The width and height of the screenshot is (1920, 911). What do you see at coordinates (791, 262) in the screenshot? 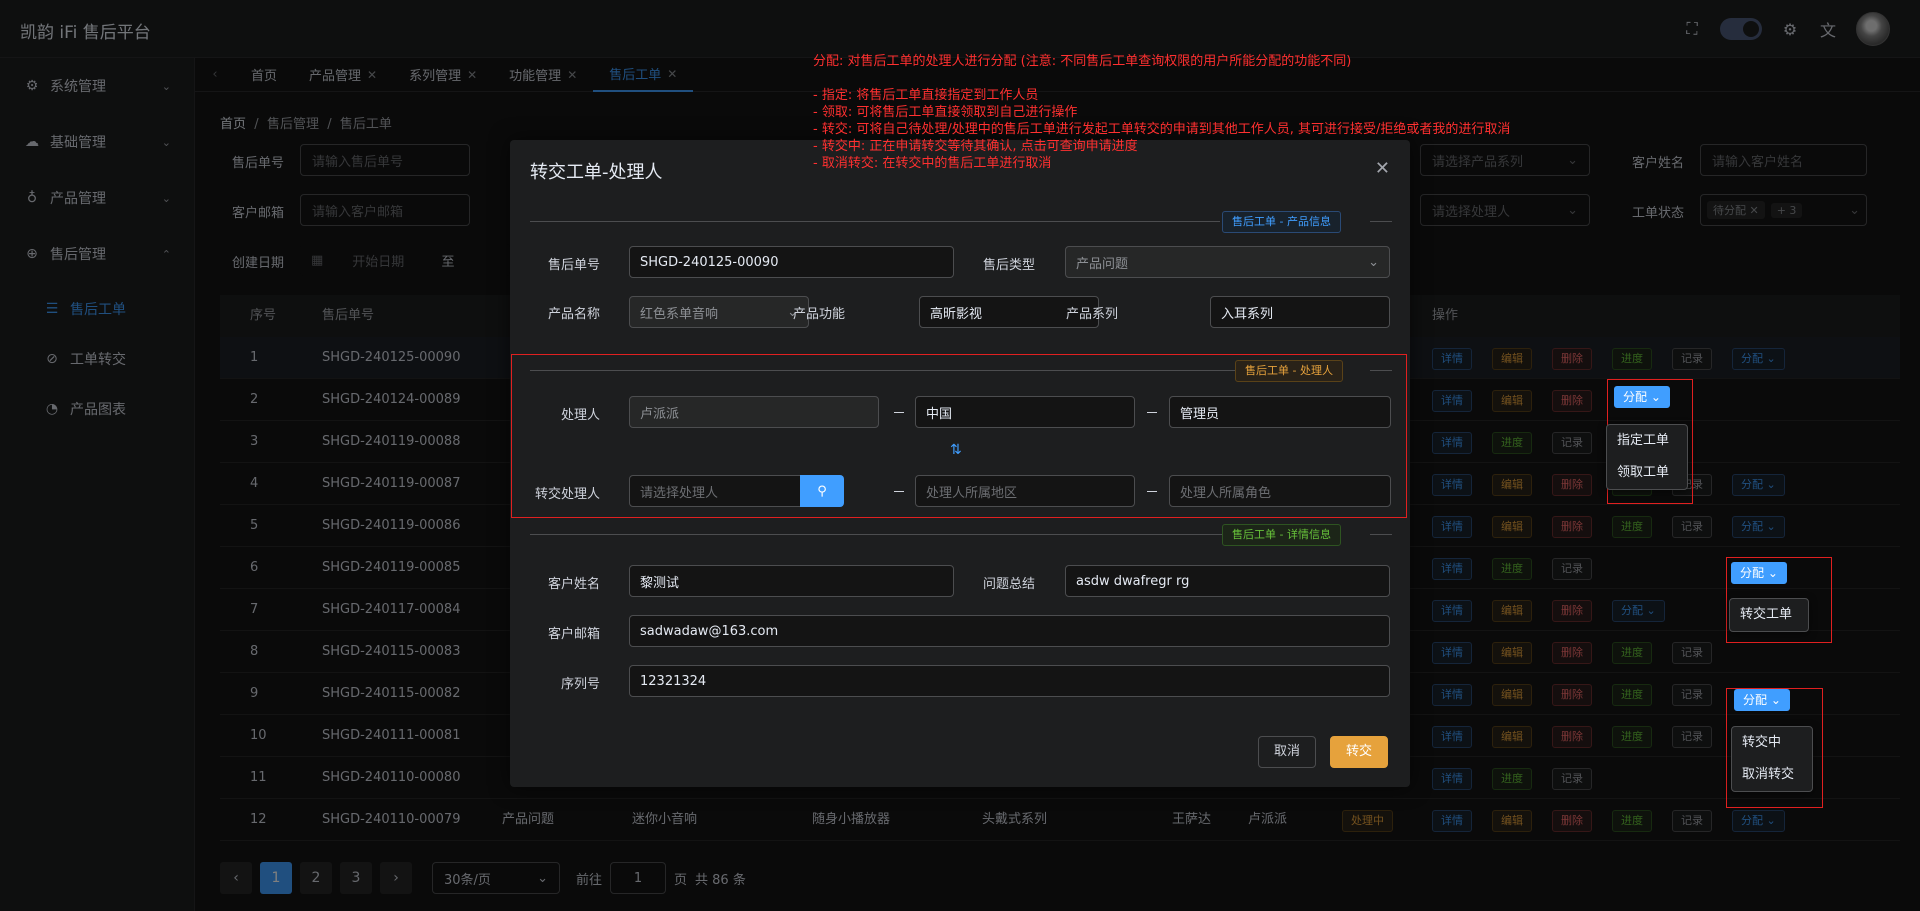
I see `order-no-field: SHGD-240125-00090` at bounding box center [791, 262].